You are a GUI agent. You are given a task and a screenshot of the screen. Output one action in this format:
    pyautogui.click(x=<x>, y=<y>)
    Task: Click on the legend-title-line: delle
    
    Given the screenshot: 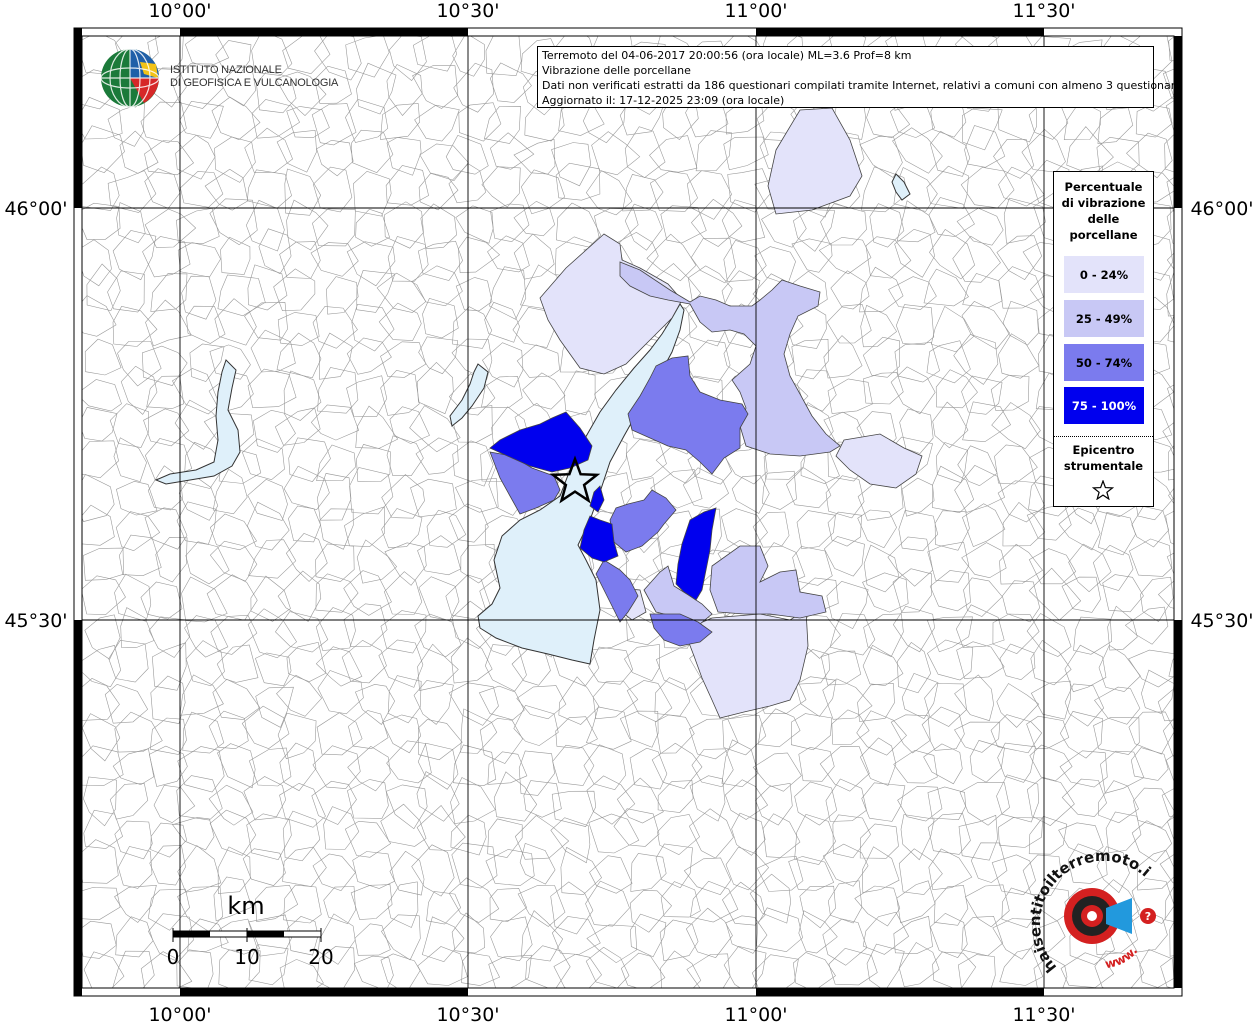 What is the action you would take?
    pyautogui.click(x=1103, y=219)
    